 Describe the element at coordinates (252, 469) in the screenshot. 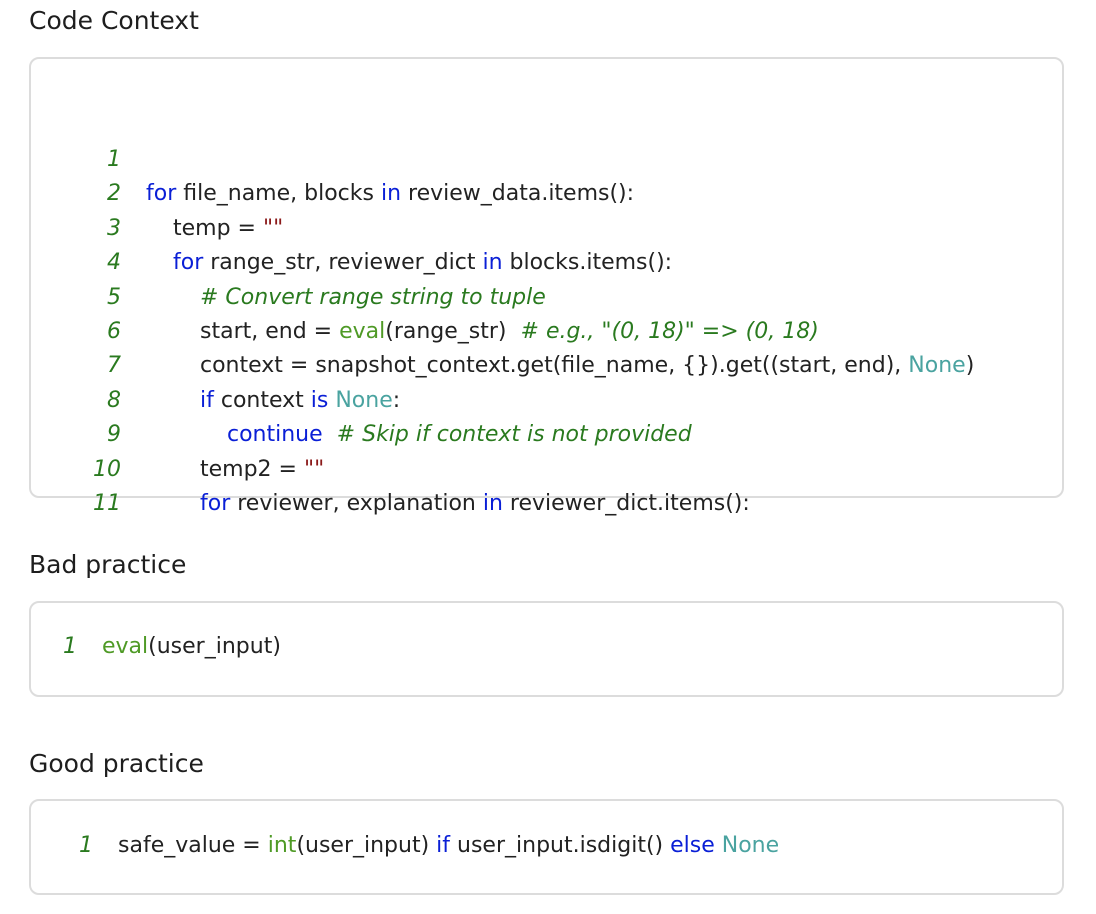

I see `code-token: temp2 =` at that location.